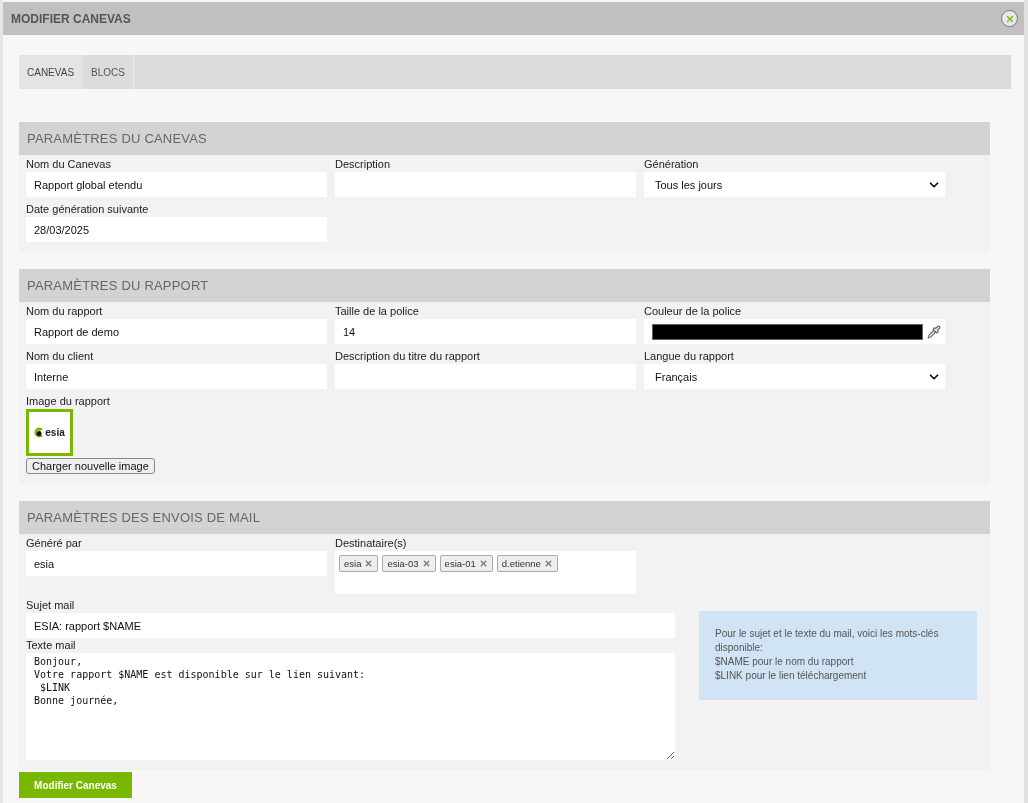 This screenshot has height=803, width=1028. I want to click on mail-text-field: Bonjour, Votre rapport $NAME est disponible sur le lien suivant: $LINK Bonne journée,, so click(350, 706).